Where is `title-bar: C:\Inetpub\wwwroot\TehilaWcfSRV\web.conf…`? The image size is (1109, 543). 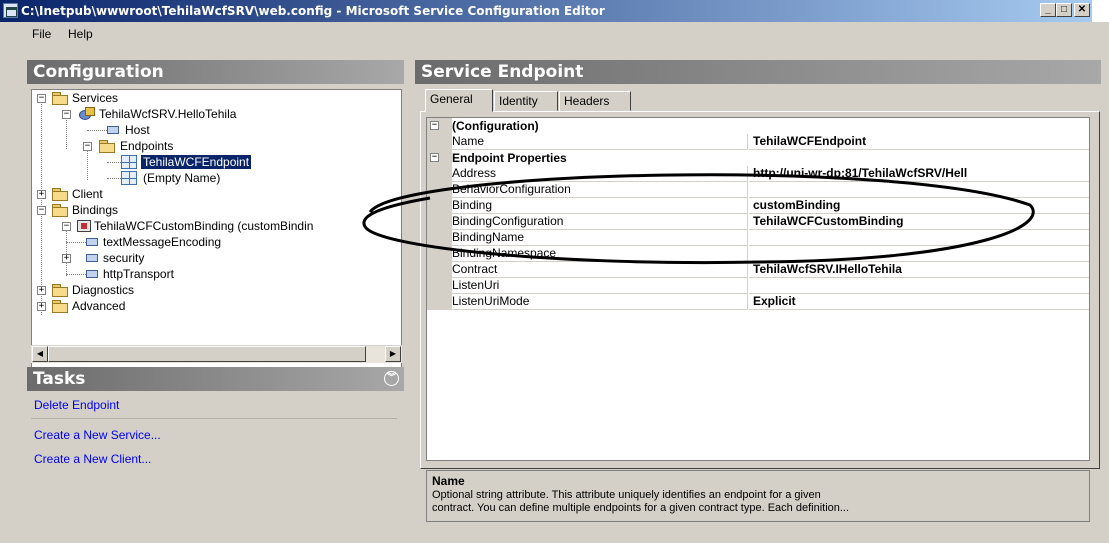
title-bar: C:\Inetpub\wwwroot\TehilaWcfSRV\web.conf… is located at coordinates (546, 11).